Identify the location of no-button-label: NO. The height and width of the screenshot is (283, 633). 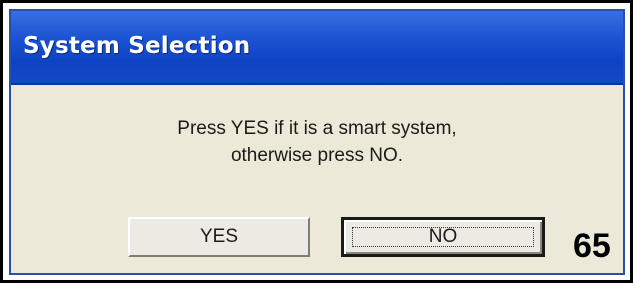
(443, 236).